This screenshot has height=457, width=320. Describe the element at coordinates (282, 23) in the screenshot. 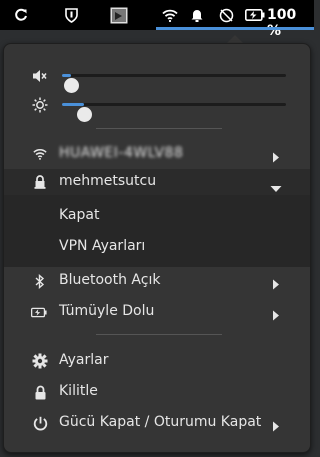

I see `battery-percentage: 100 %` at that location.